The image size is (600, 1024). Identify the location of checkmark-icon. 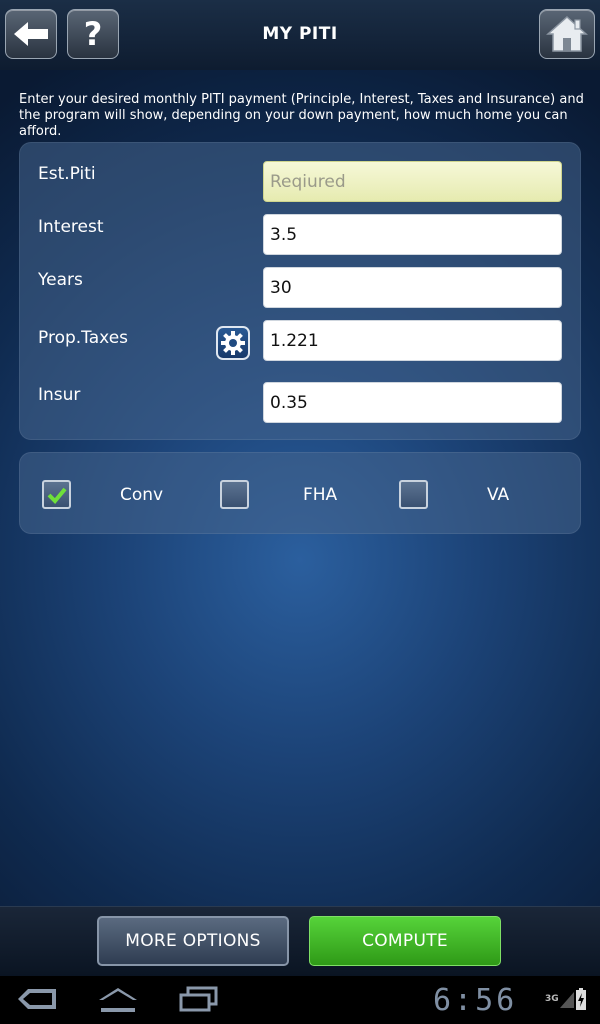
(57, 495).